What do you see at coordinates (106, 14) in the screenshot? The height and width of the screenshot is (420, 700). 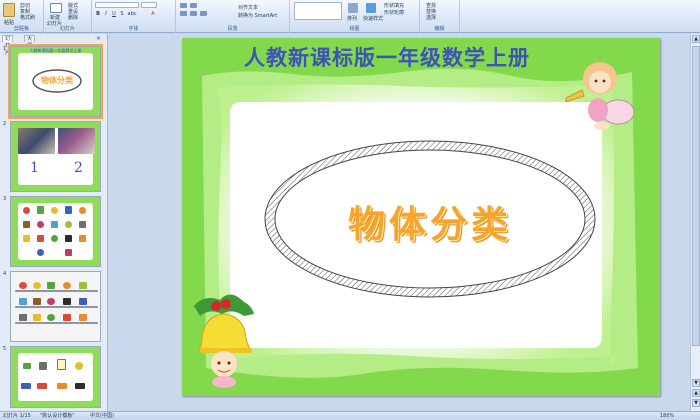 I see `italic-button: I` at bounding box center [106, 14].